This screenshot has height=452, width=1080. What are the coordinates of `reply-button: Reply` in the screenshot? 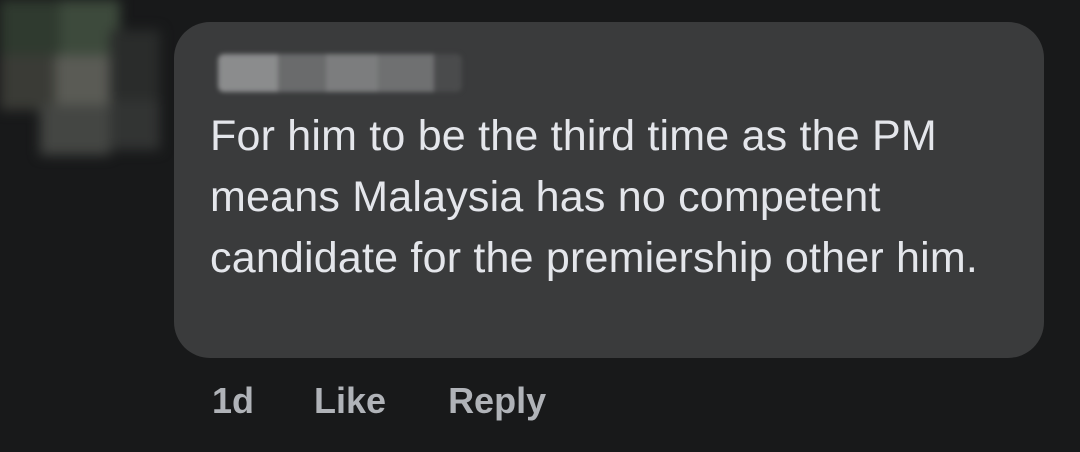 It's located at (497, 401).